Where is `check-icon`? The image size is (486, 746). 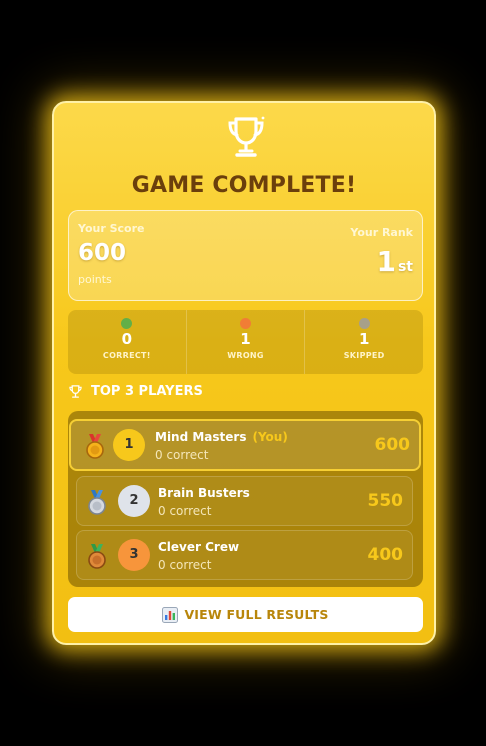
check-icon is located at coordinates (127, 323).